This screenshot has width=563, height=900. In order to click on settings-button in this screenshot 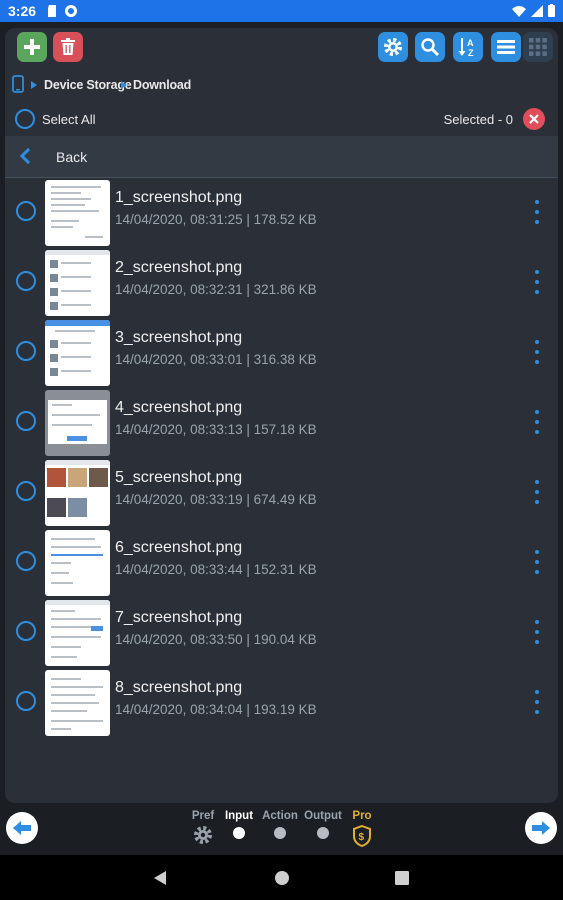, I will do `click(393, 47)`.